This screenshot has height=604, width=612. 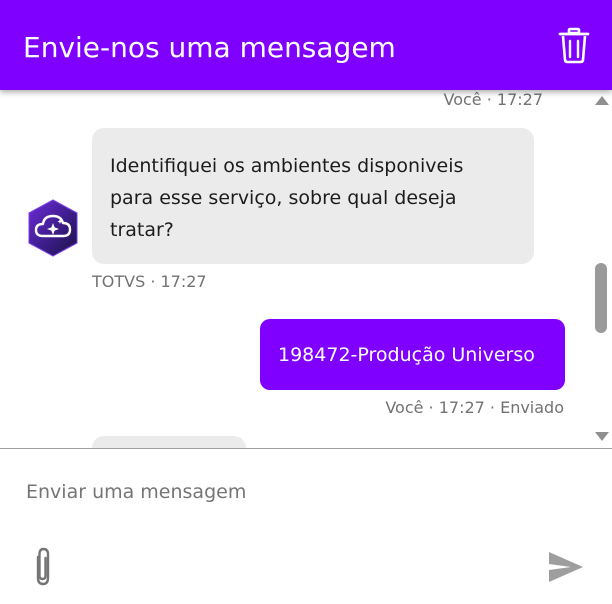 I want to click on composer-divider, so click(x=306, y=448).